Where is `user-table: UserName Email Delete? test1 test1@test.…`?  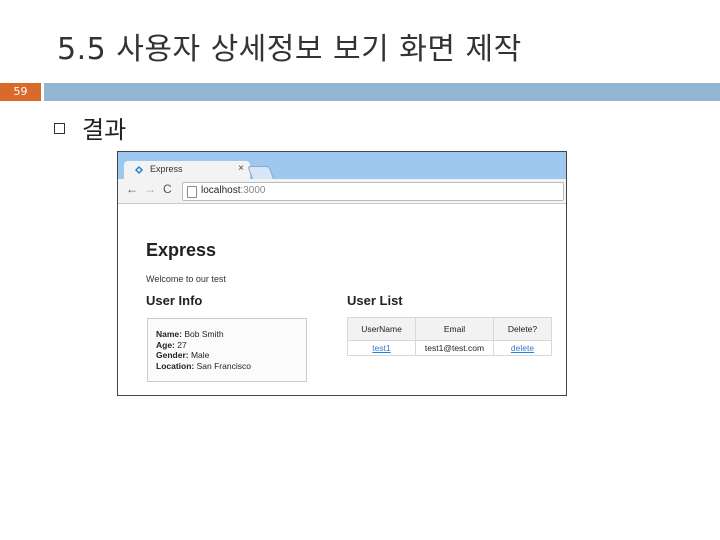
user-table: UserName Email Delete? test1 test1@test.… is located at coordinates (449, 336).